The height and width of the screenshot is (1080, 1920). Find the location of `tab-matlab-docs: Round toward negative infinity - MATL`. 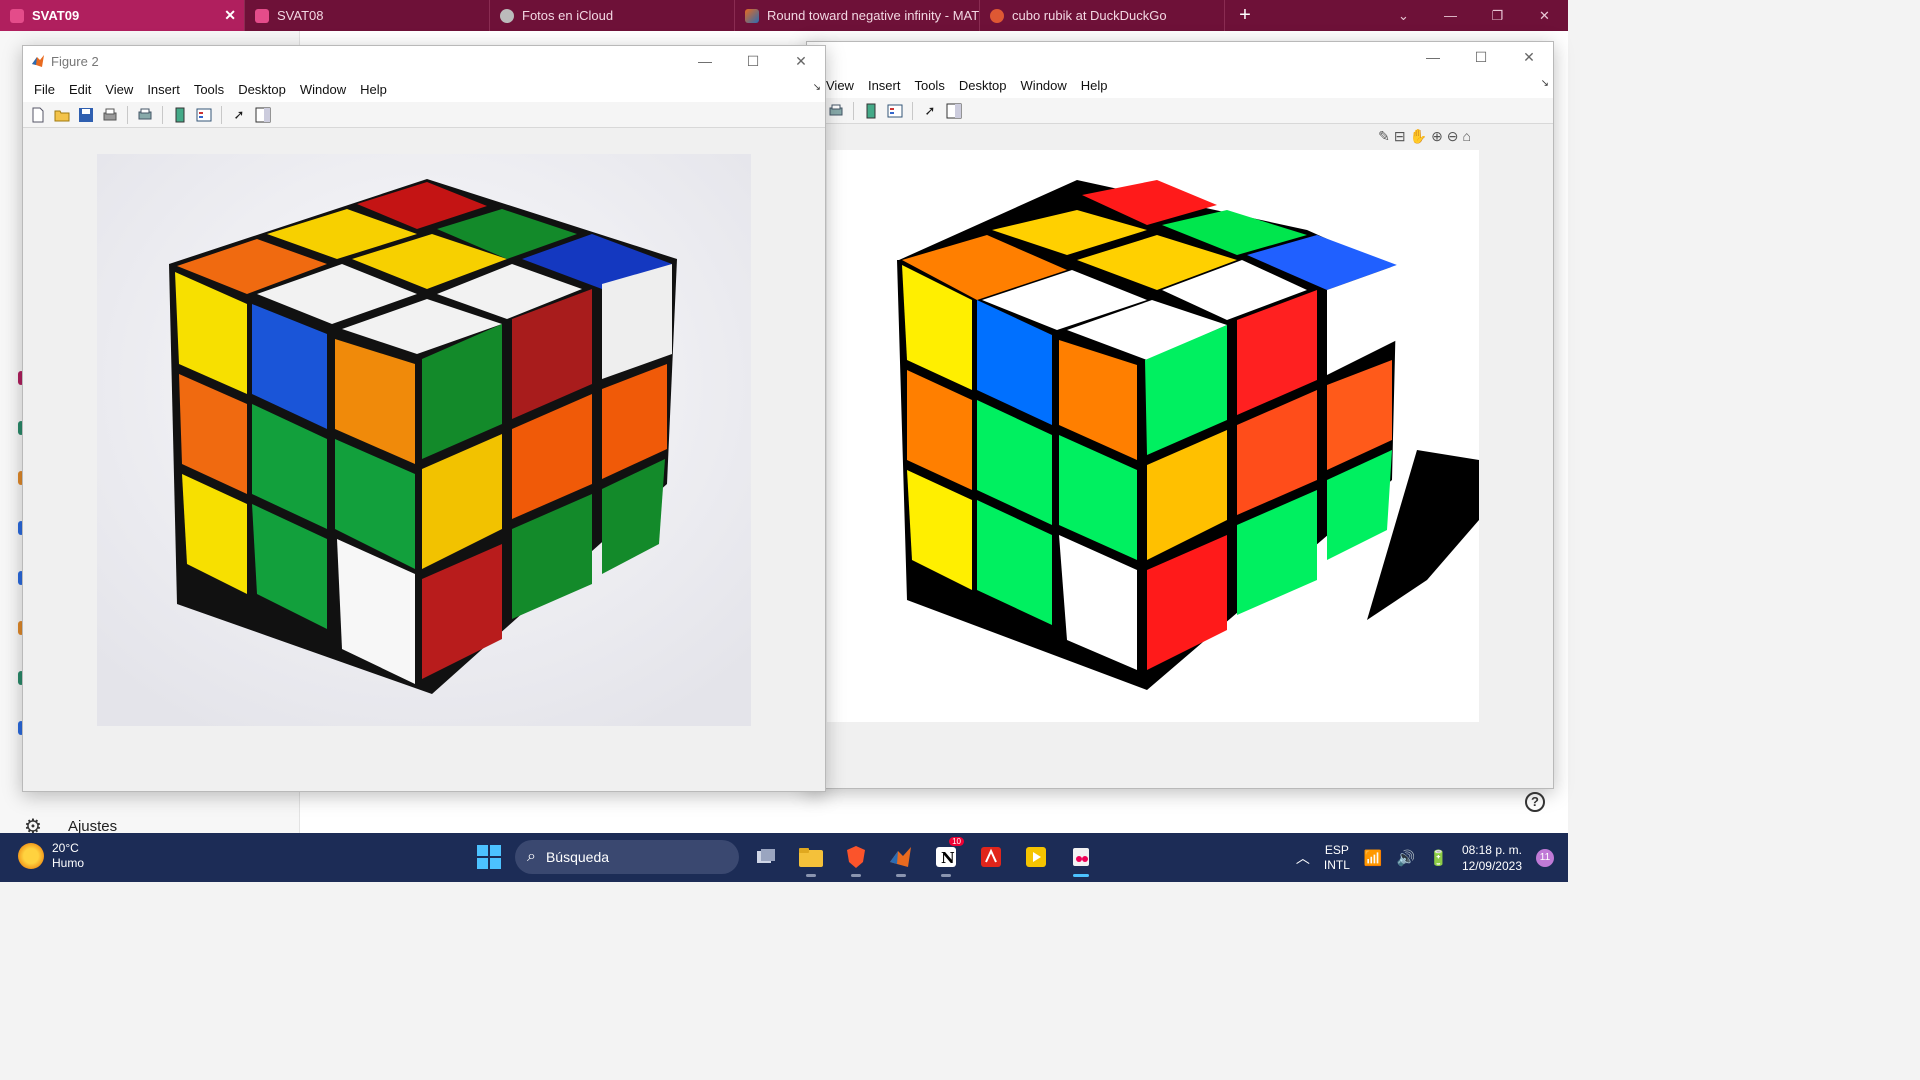

tab-matlab-docs: Round toward negative infinity - MATL is located at coordinates (857, 15).